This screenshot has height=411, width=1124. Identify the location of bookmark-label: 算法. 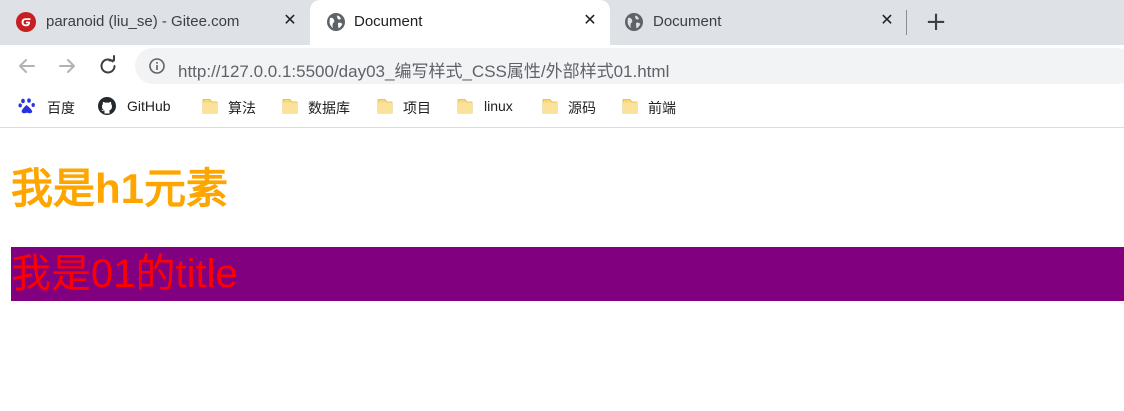
(242, 108).